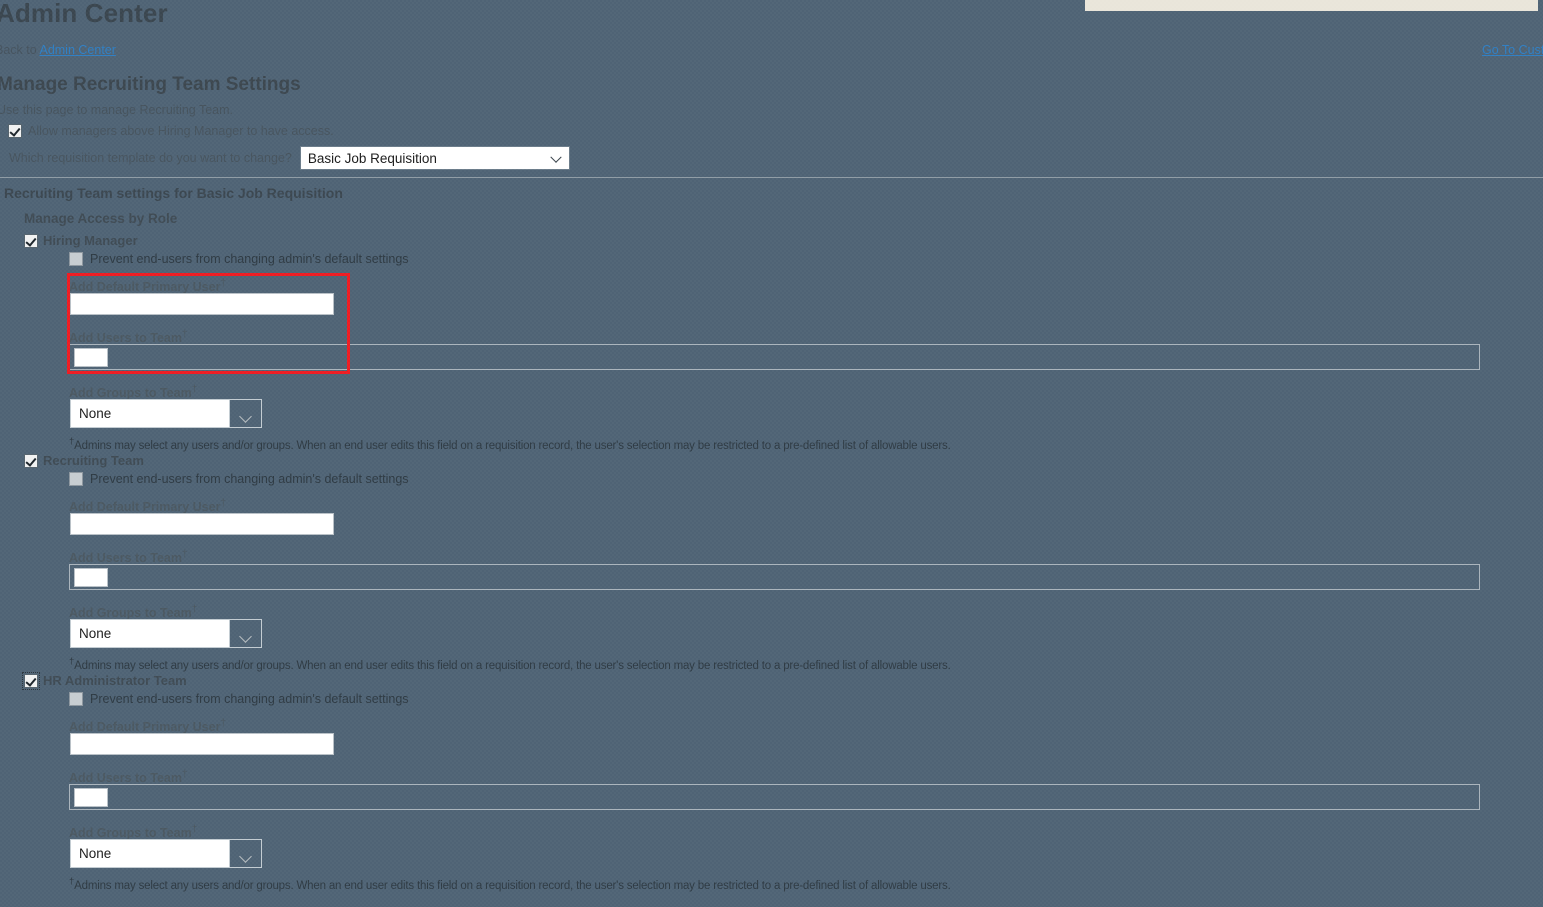  What do you see at coordinates (84, 14) in the screenshot?
I see `app-title: Admin Center` at bounding box center [84, 14].